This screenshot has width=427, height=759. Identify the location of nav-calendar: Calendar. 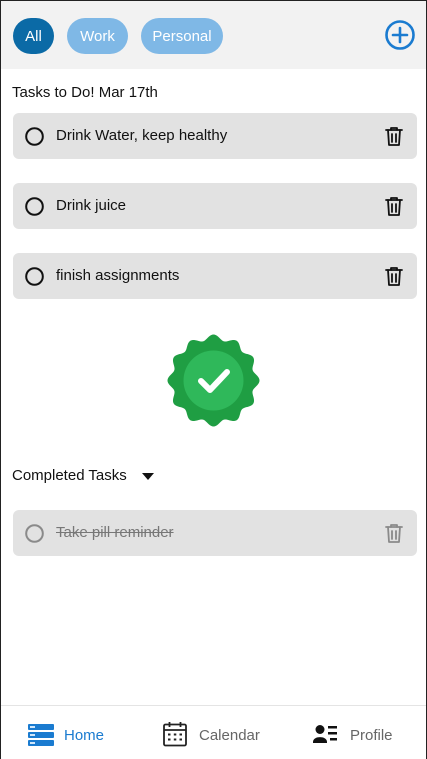
(211, 734).